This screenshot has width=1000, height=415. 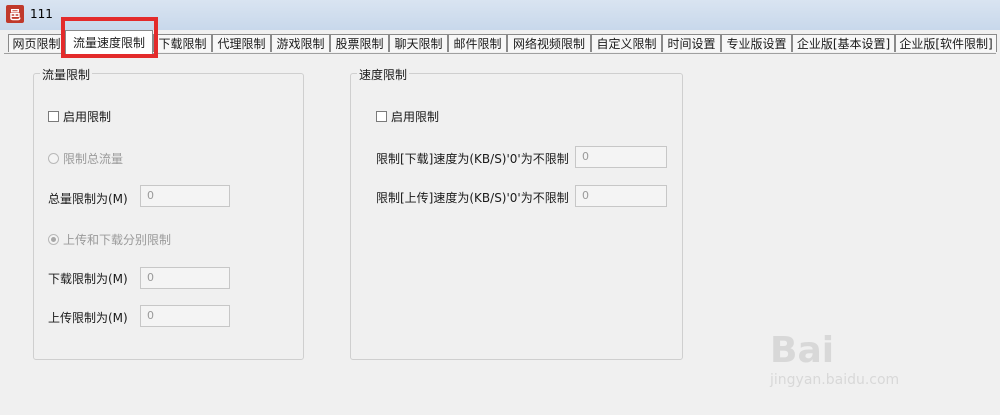 What do you see at coordinates (109, 42) in the screenshot?
I see `tab-traffic-speed-limit: 流量速度限制` at bounding box center [109, 42].